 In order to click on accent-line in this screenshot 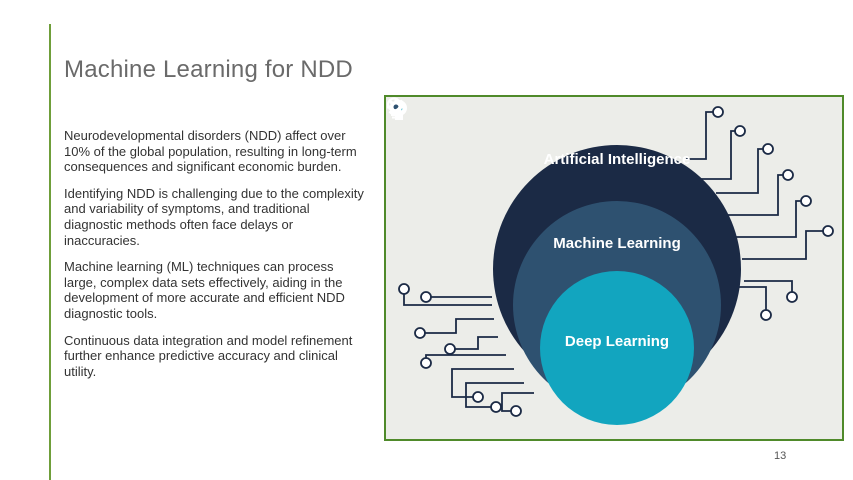, I will do `click(50, 252)`.